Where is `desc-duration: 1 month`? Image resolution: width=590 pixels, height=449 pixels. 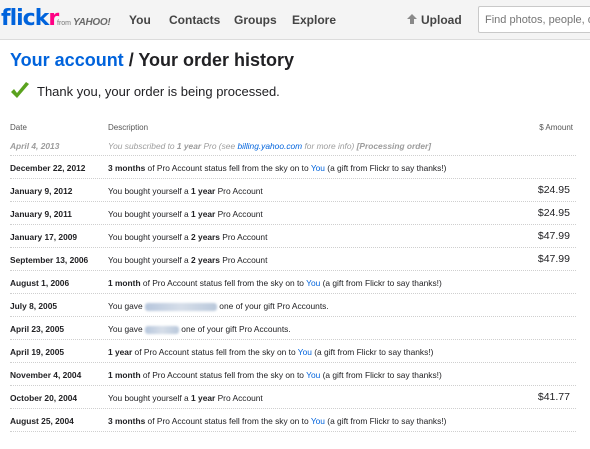 desc-duration: 1 month is located at coordinates (124, 283).